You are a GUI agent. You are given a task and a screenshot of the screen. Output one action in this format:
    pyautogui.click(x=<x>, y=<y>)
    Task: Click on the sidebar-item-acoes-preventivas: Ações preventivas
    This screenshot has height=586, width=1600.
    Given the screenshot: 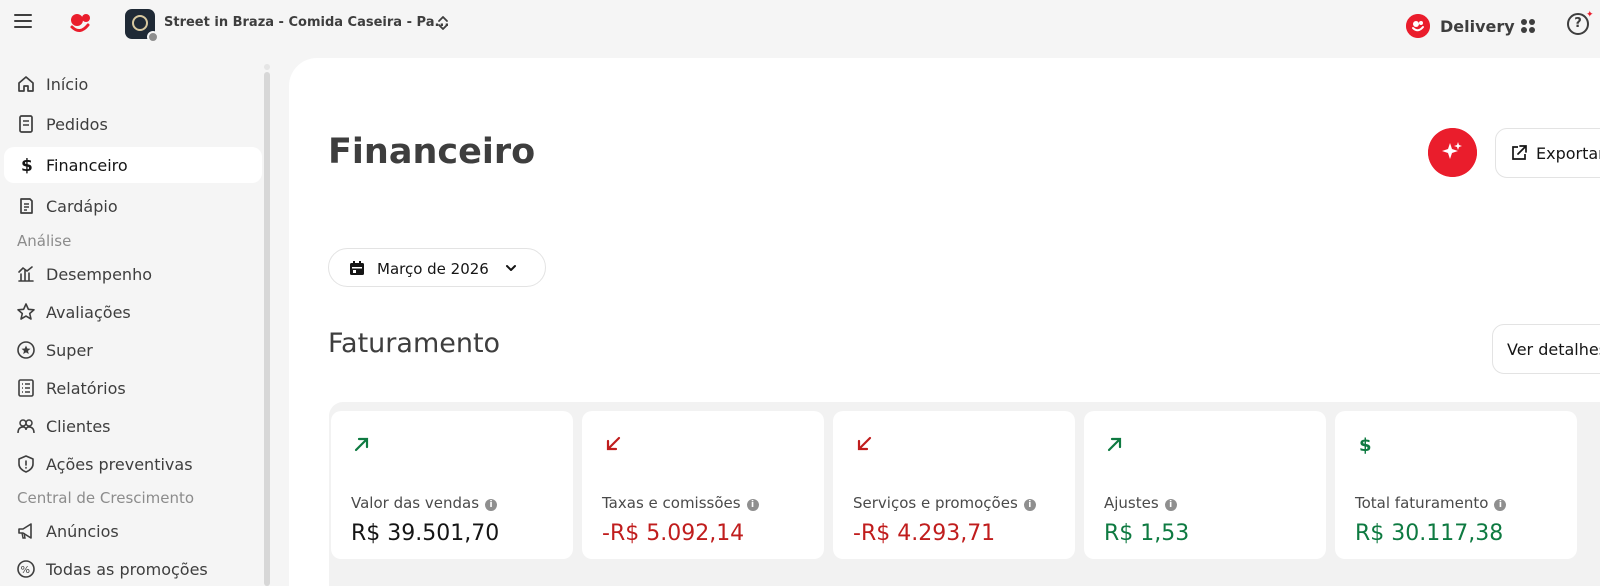 What is the action you would take?
    pyautogui.click(x=133, y=464)
    